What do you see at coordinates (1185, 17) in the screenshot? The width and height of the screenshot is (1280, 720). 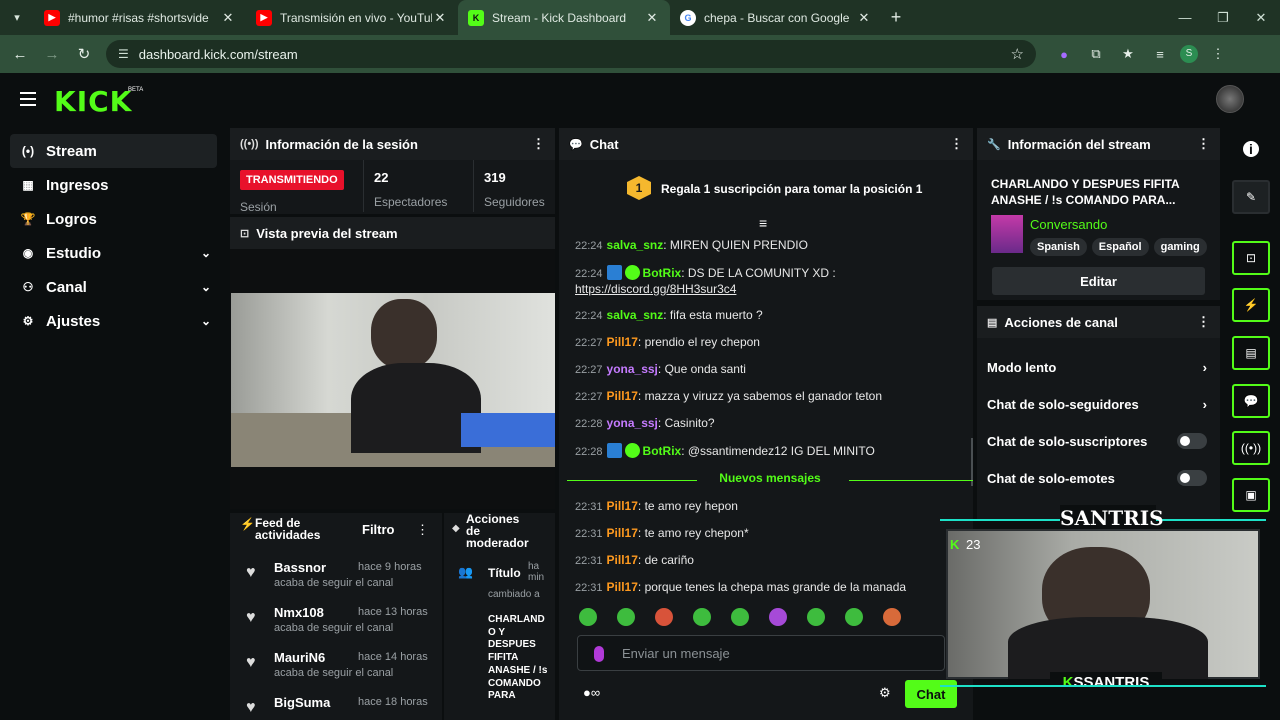 I see `minimize-icon: —` at bounding box center [1185, 17].